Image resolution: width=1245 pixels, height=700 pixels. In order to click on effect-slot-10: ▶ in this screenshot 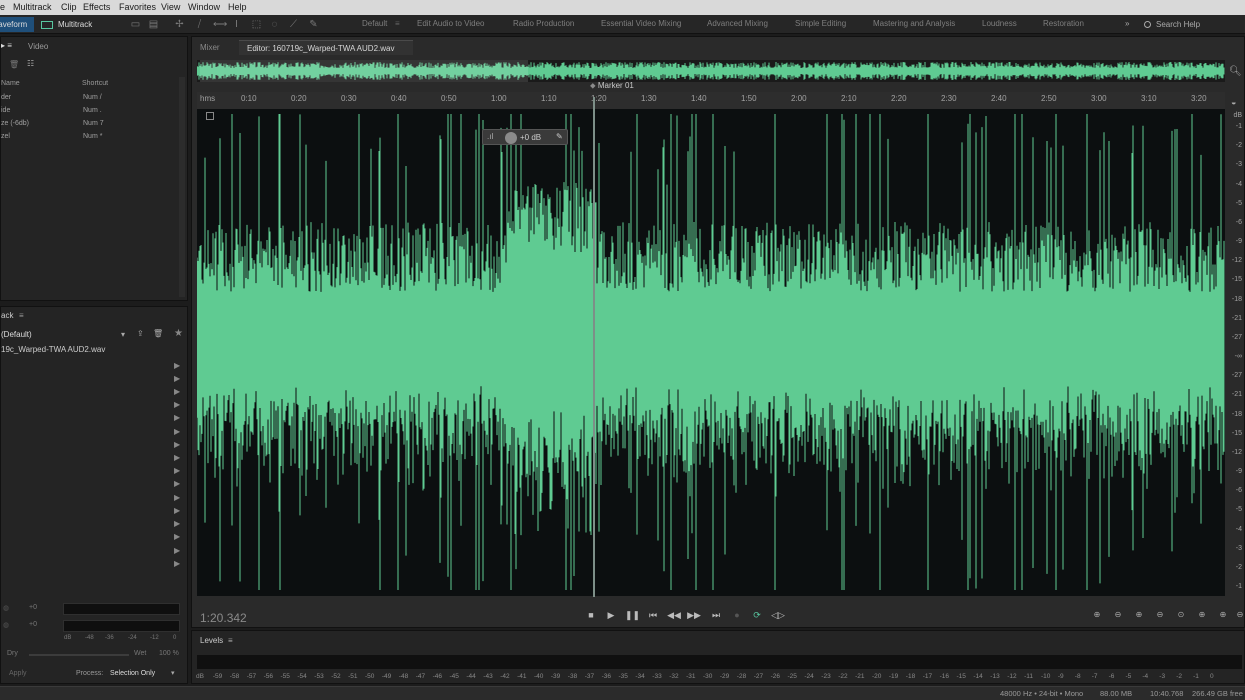, I will do `click(177, 483)`.